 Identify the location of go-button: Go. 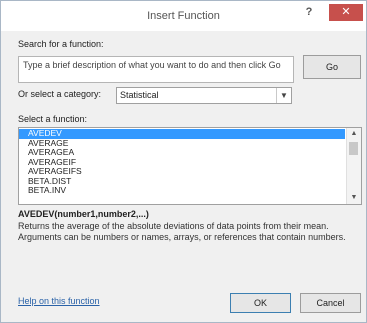
(332, 67).